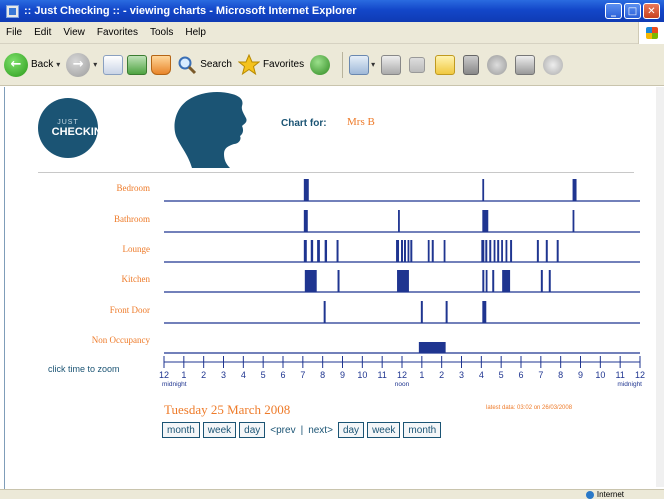 This screenshot has height=499, width=664. What do you see at coordinates (204, 65) in the screenshot?
I see `search-button: Search` at bounding box center [204, 65].